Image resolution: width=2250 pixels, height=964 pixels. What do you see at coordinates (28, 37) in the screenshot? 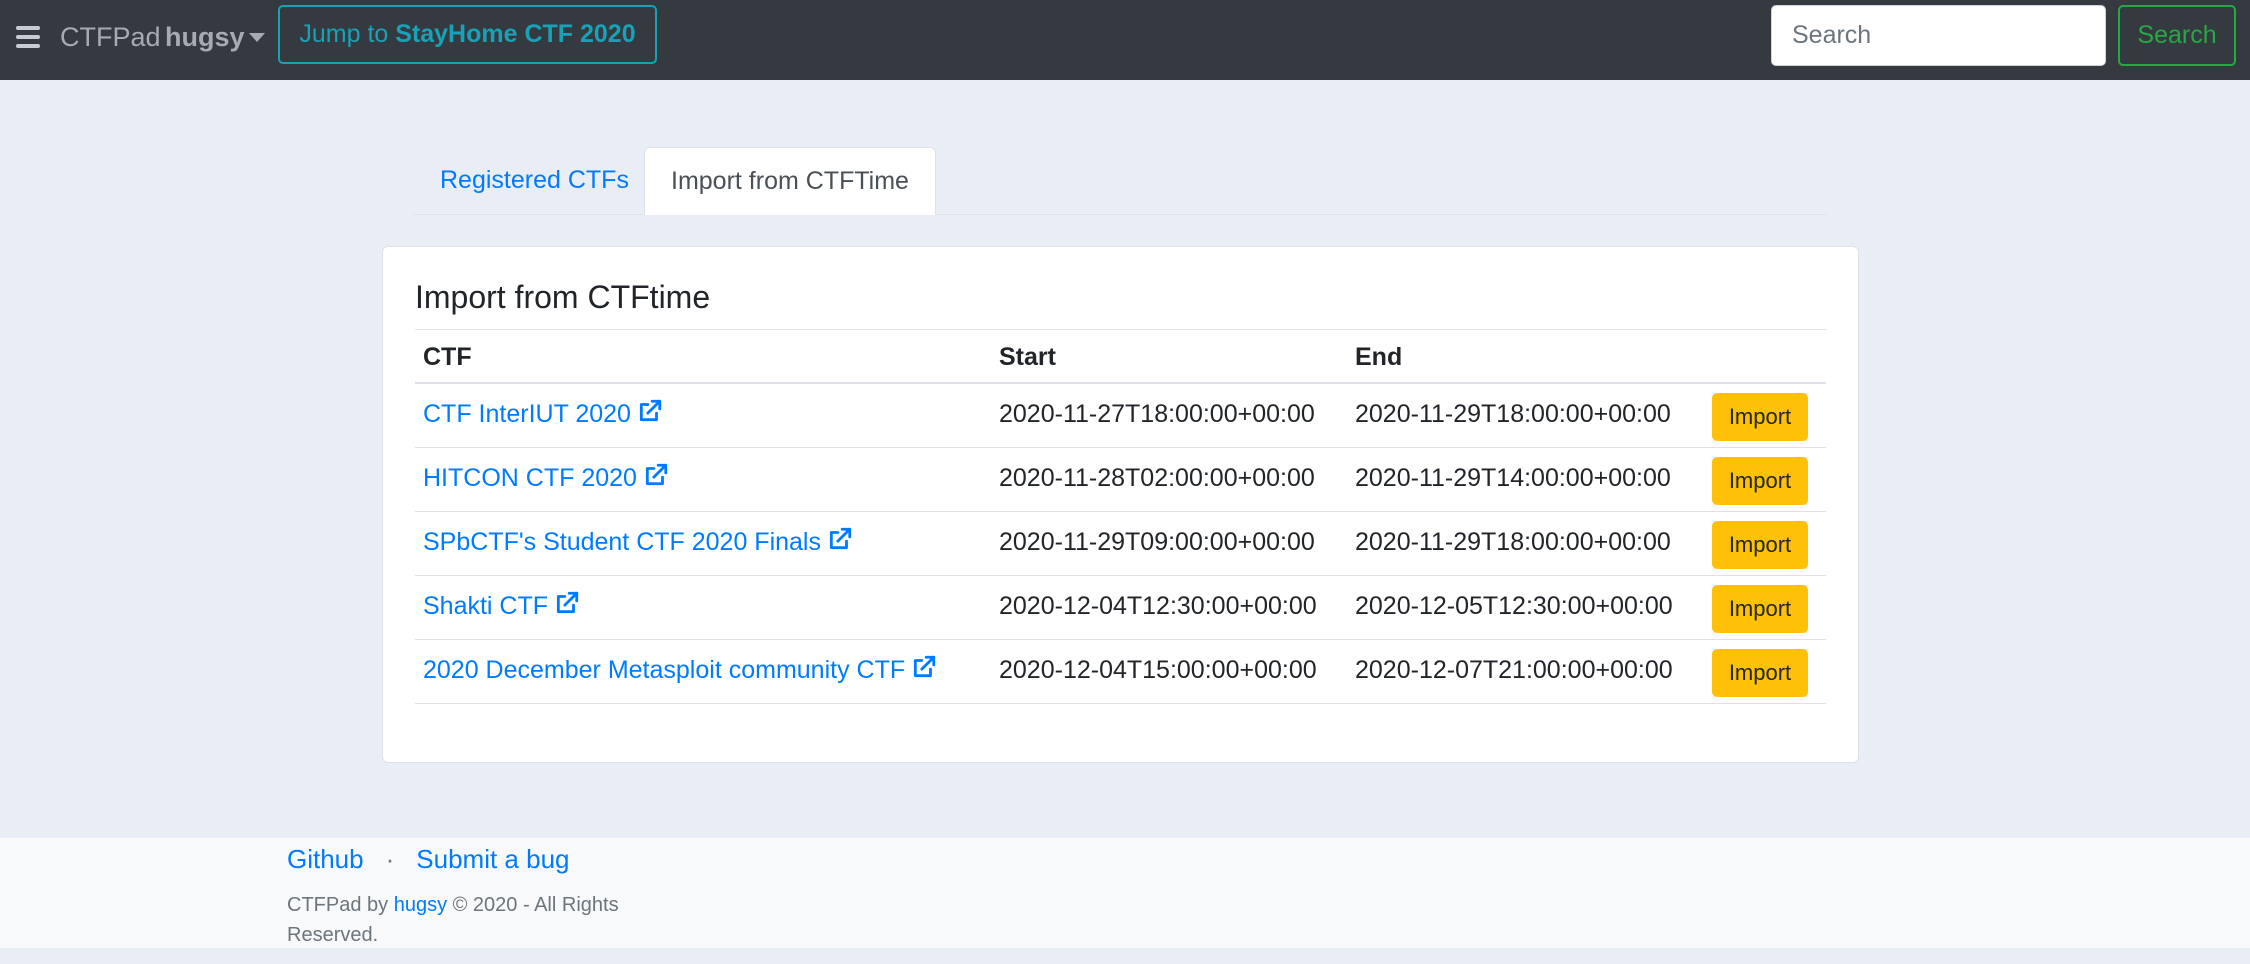
I see `hamburger-icon` at bounding box center [28, 37].